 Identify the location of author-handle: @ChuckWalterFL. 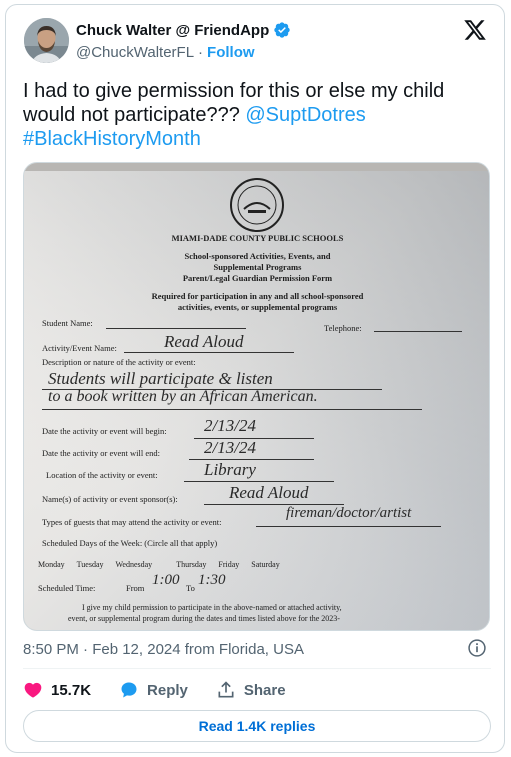
(135, 52).